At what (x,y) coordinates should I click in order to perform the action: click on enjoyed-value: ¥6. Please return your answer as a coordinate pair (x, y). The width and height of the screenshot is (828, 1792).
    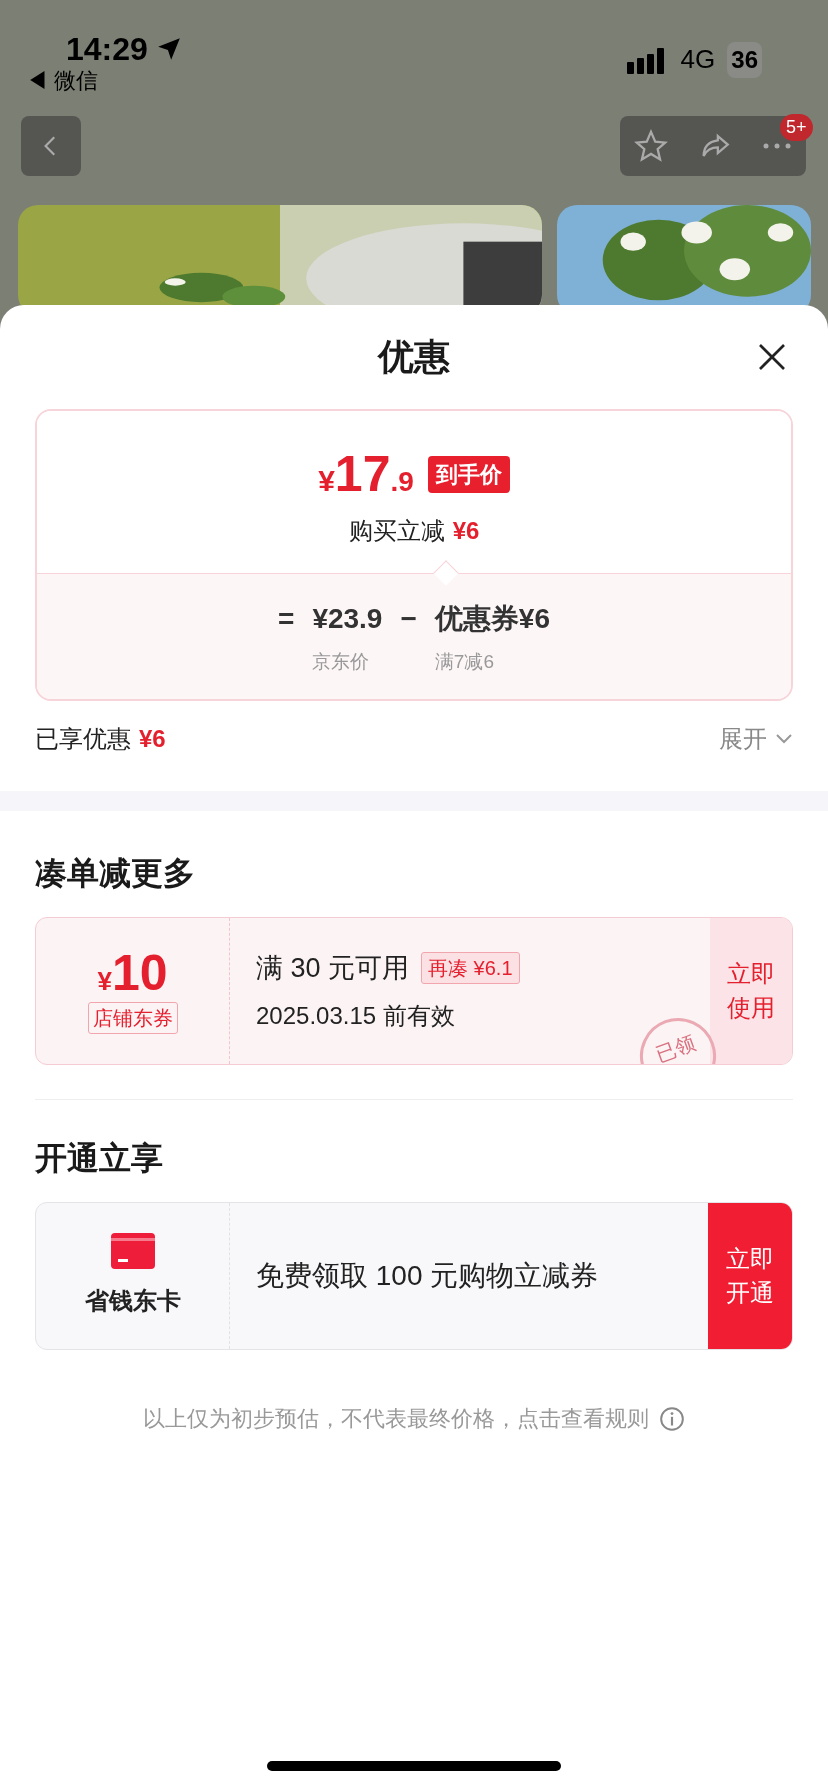
    Looking at the image, I should click on (152, 739).